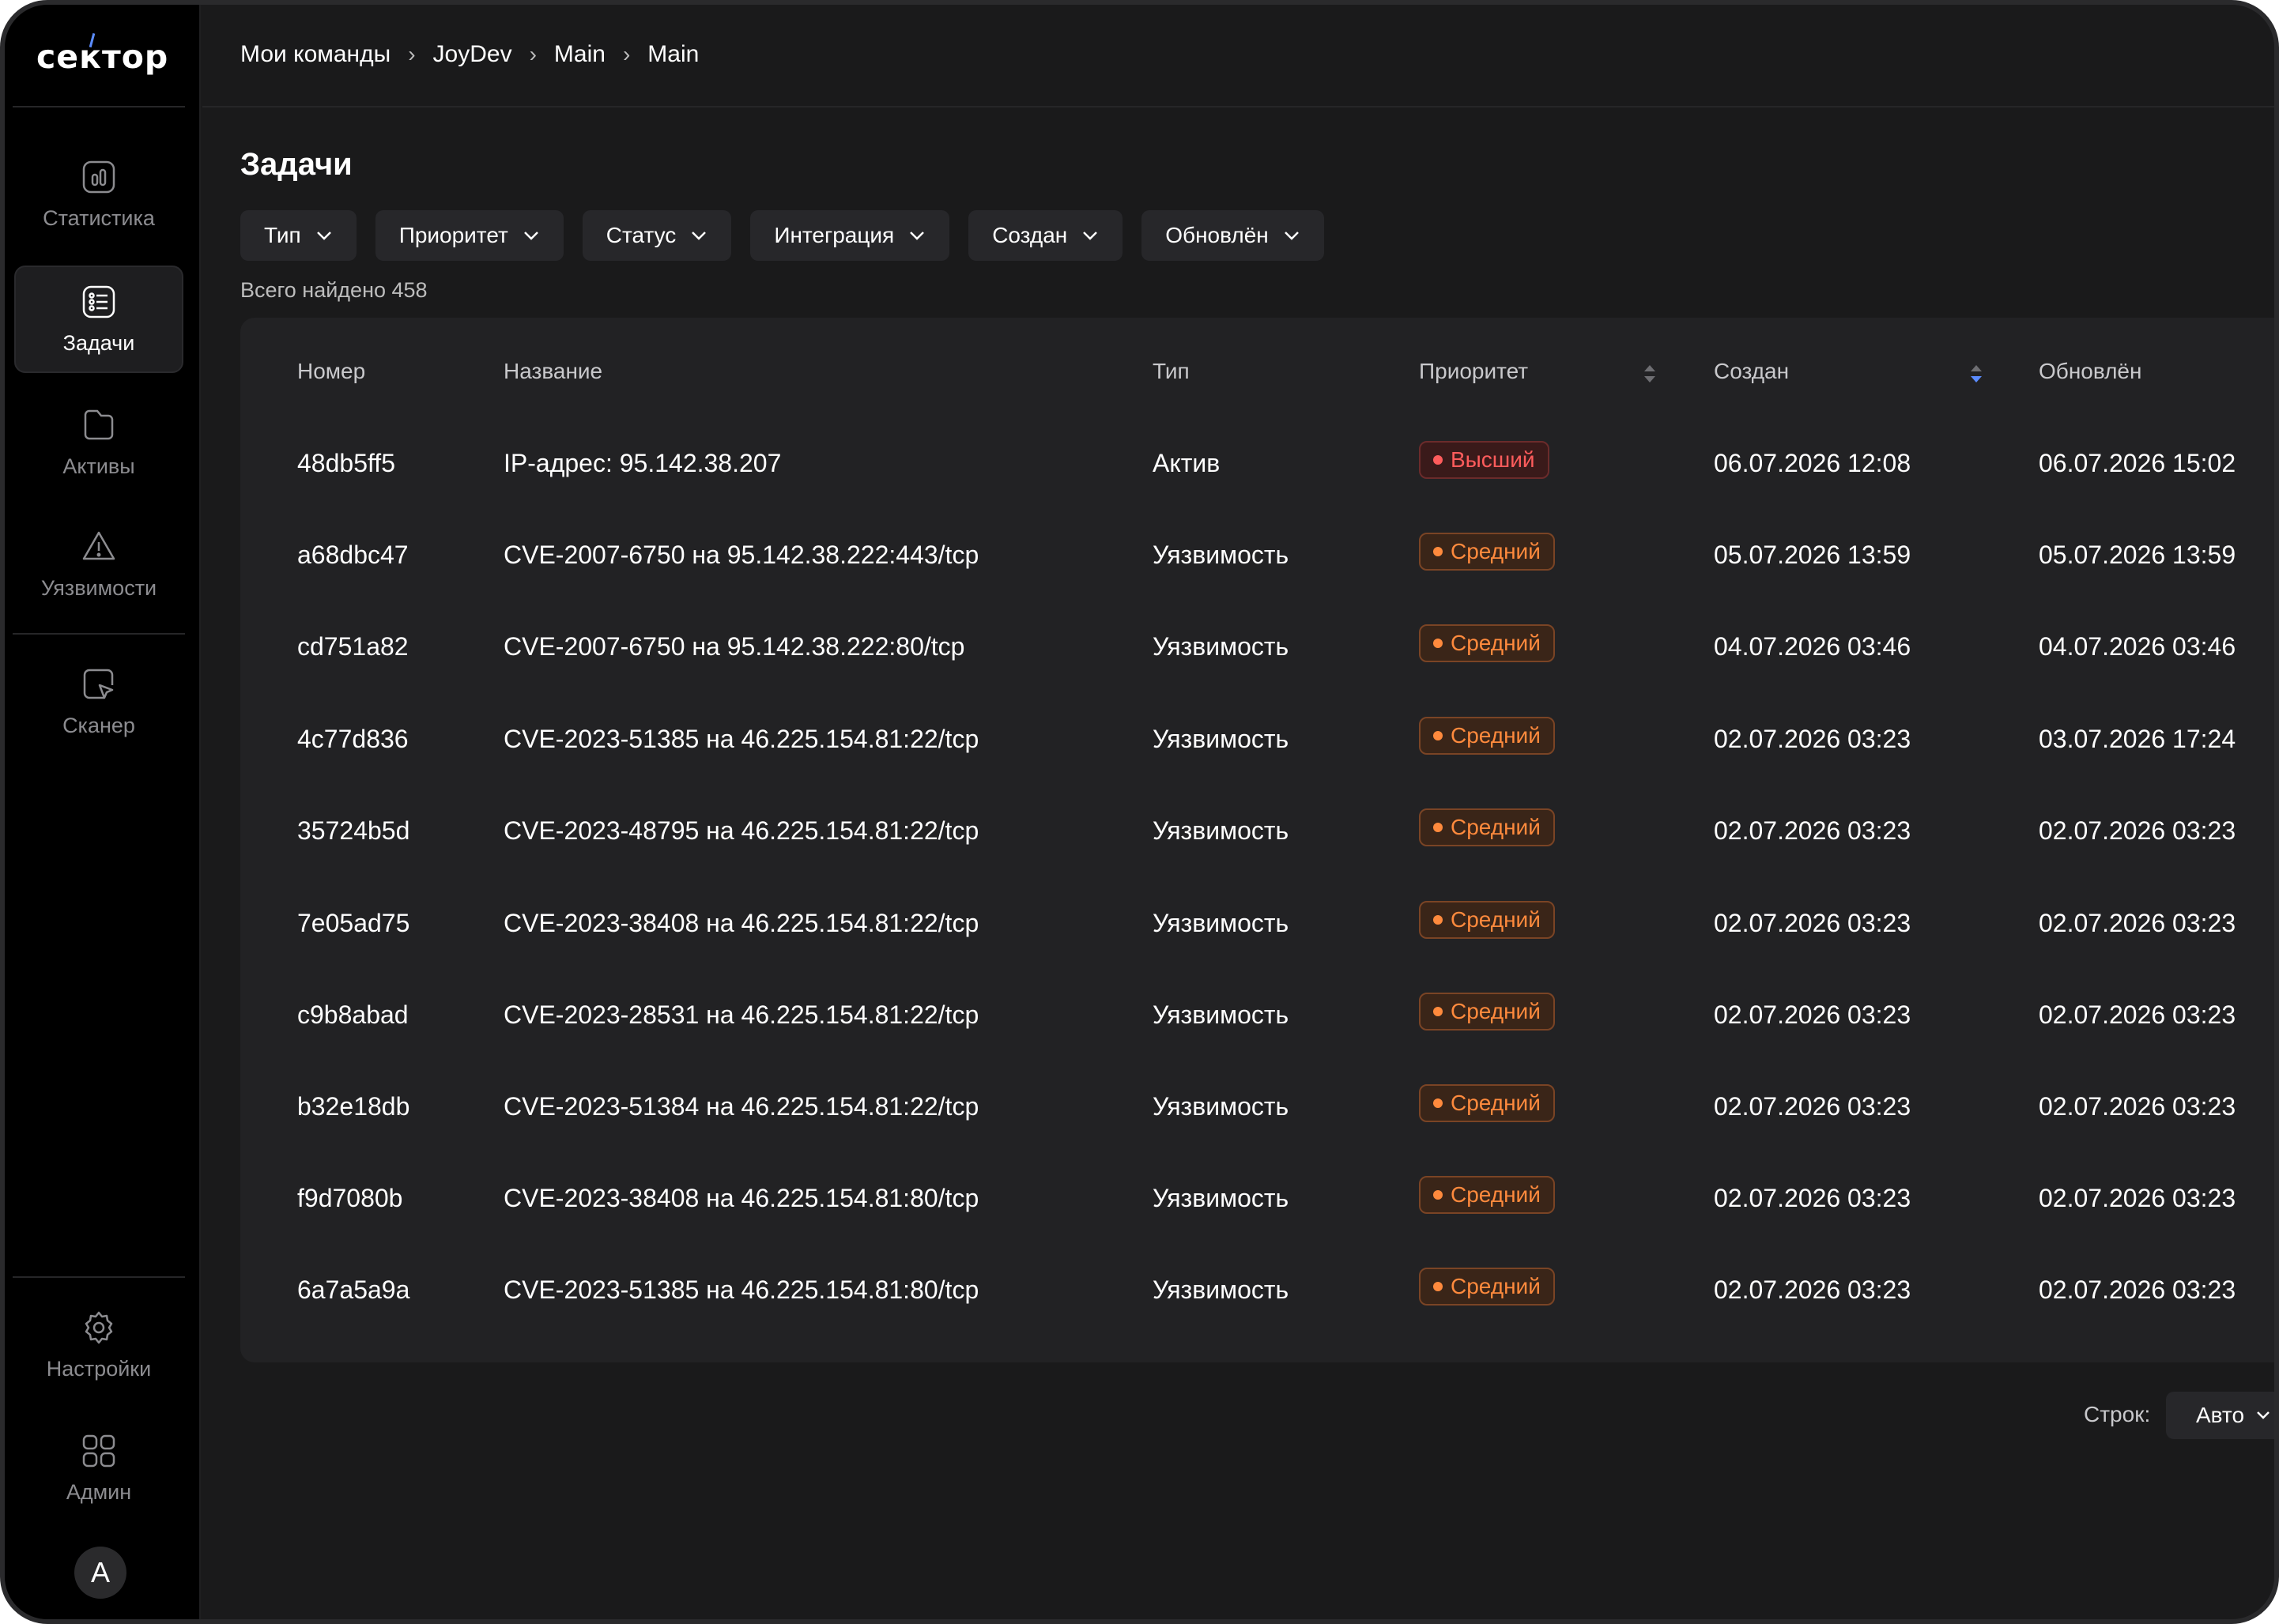 This screenshot has height=1624, width=2279. I want to click on cell-number: cd751a82, so click(353, 646).